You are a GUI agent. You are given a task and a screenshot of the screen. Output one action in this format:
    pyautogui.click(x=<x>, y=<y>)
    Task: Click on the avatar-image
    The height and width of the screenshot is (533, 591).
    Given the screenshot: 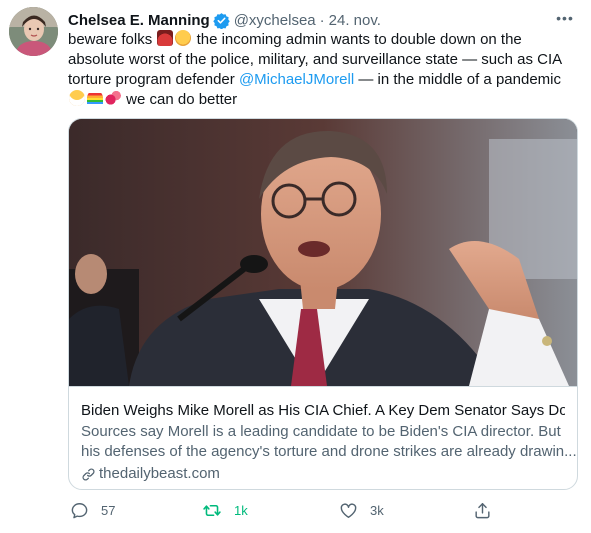 What is the action you would take?
    pyautogui.click(x=33, y=31)
    